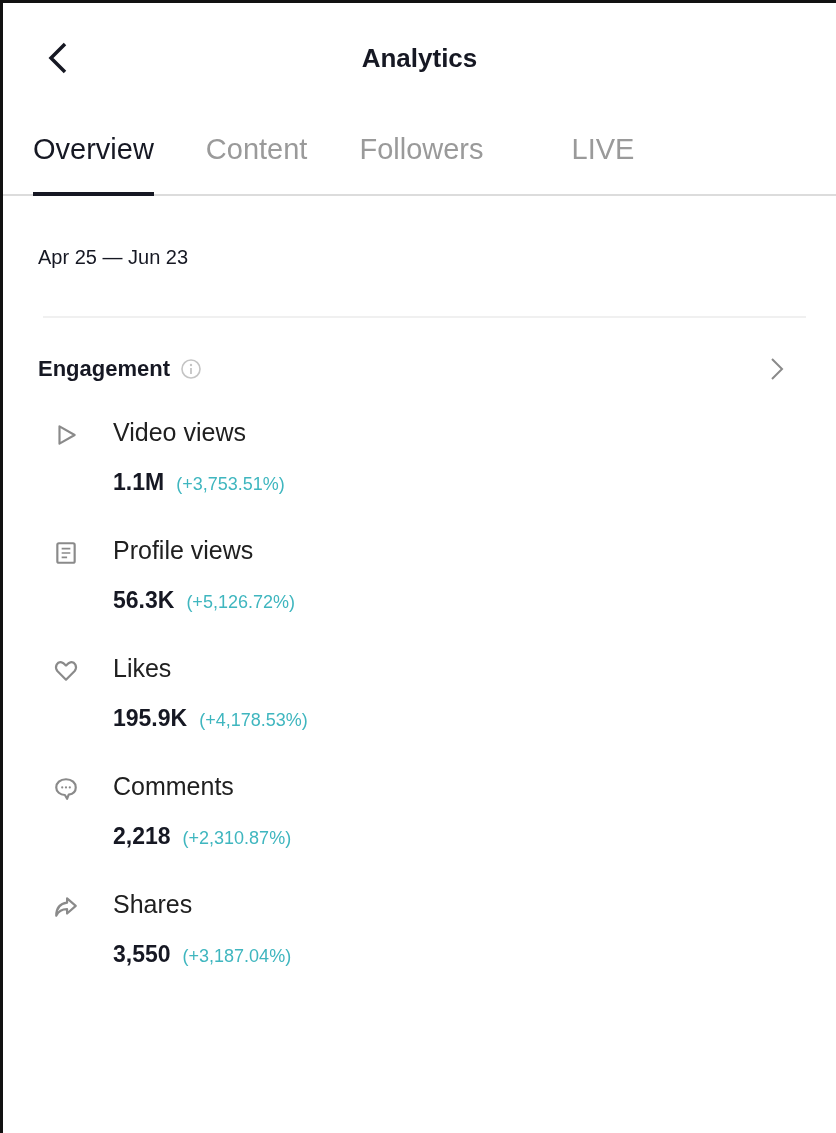 This screenshot has width=836, height=1133. What do you see at coordinates (66, 907) in the screenshot?
I see `share-icon` at bounding box center [66, 907].